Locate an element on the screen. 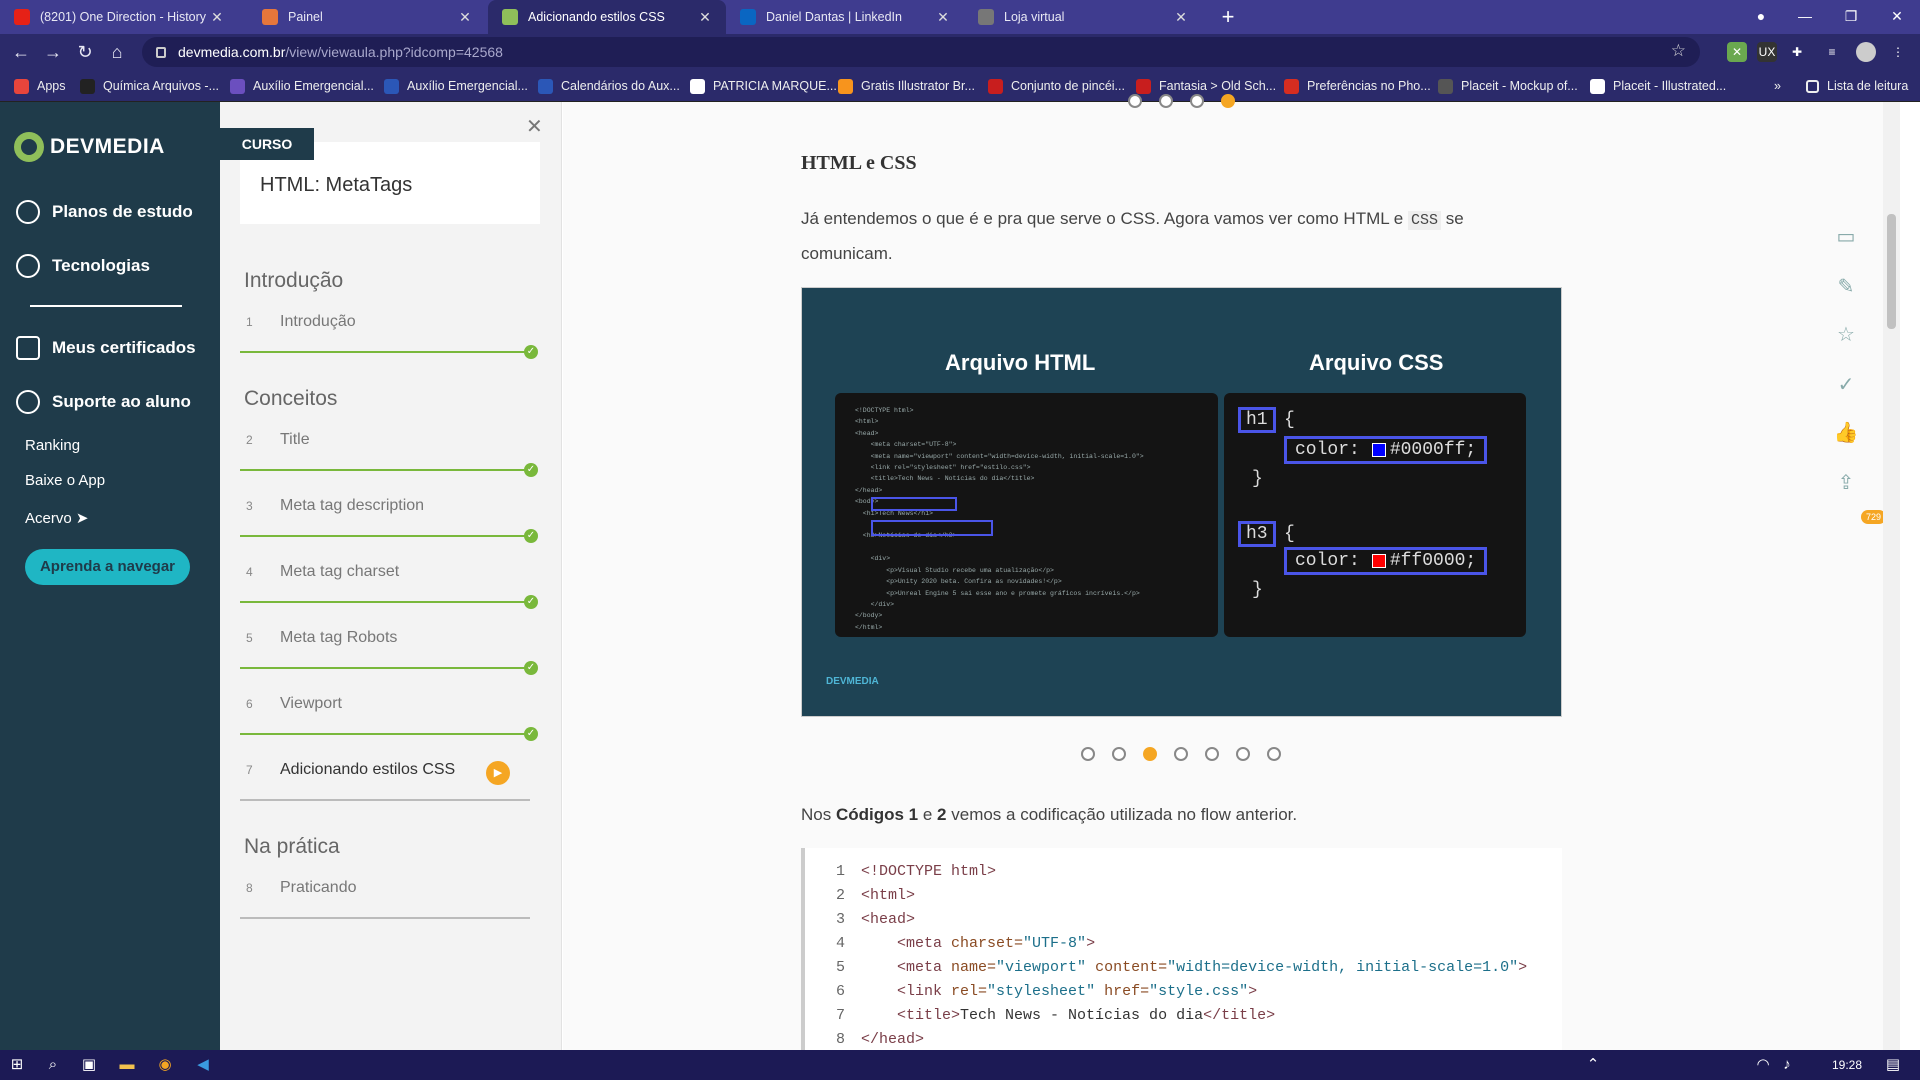 This screenshot has width=1920, height=1080. extension-icon: ✕ is located at coordinates (1737, 52).